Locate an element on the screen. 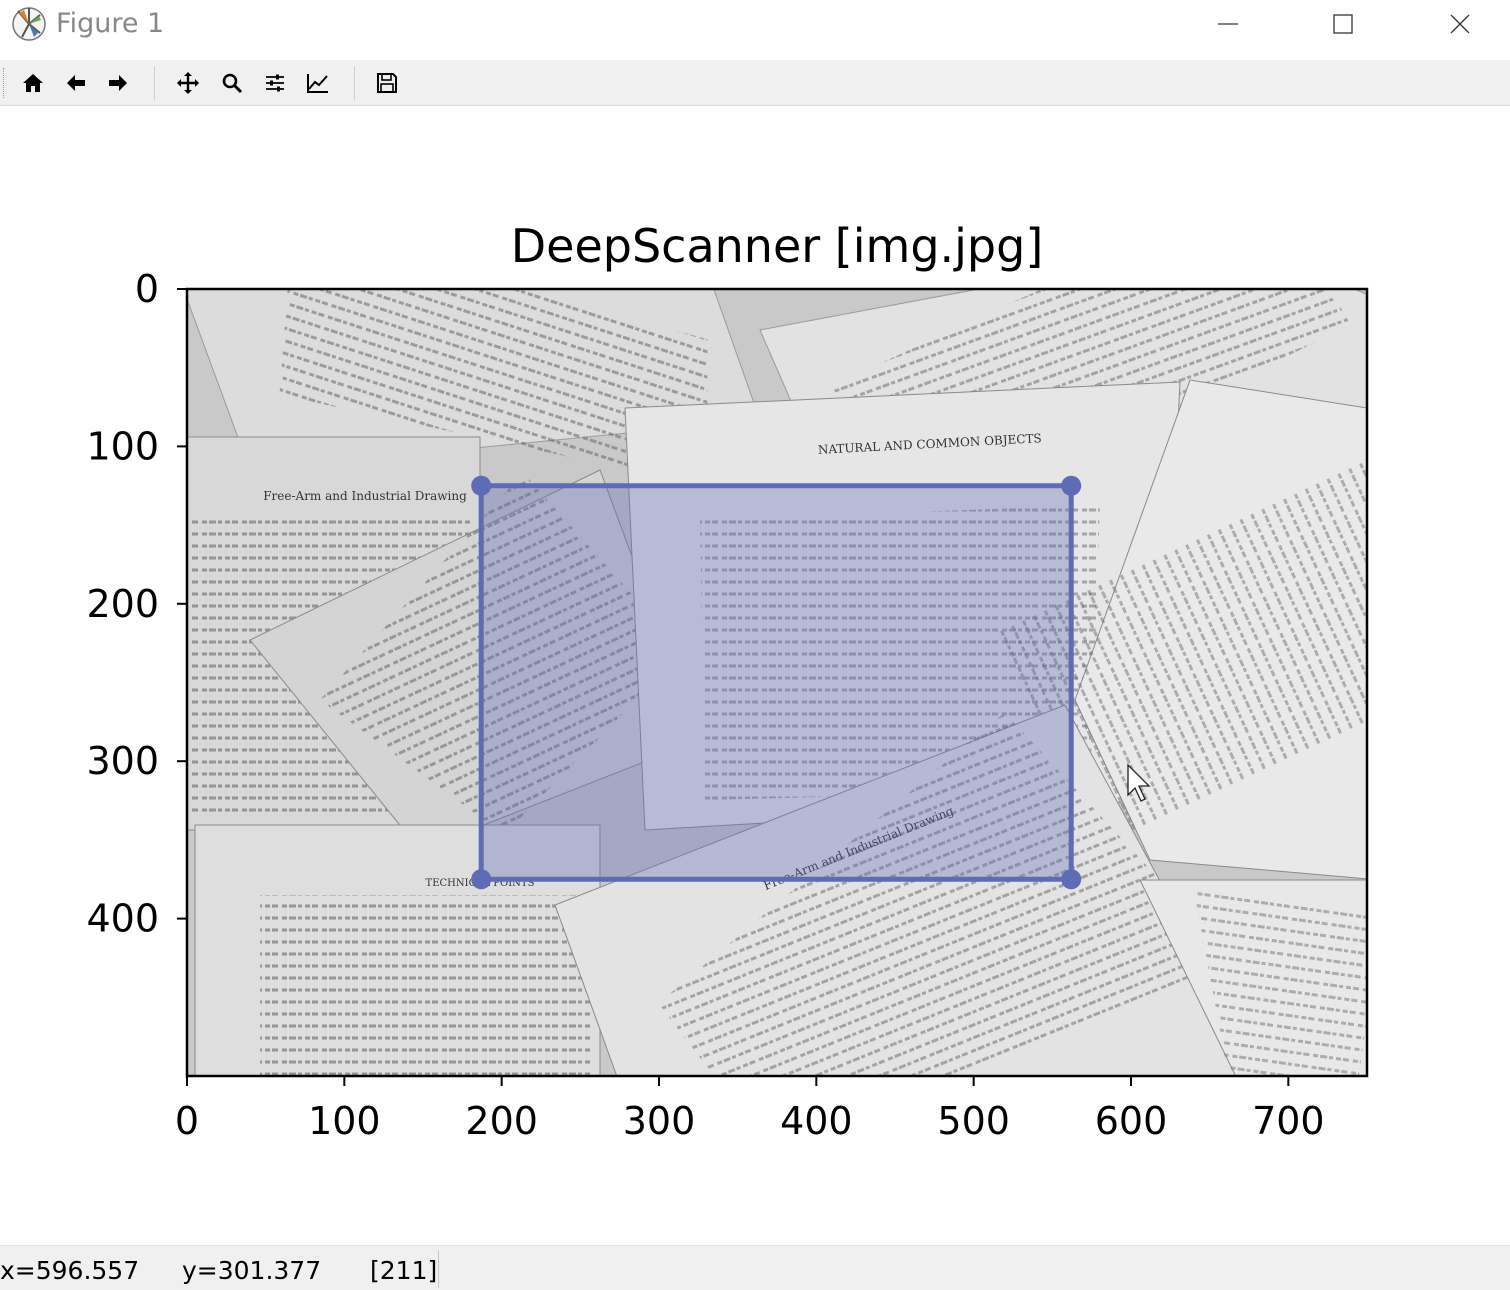  subplots-button is located at coordinates (275, 83).